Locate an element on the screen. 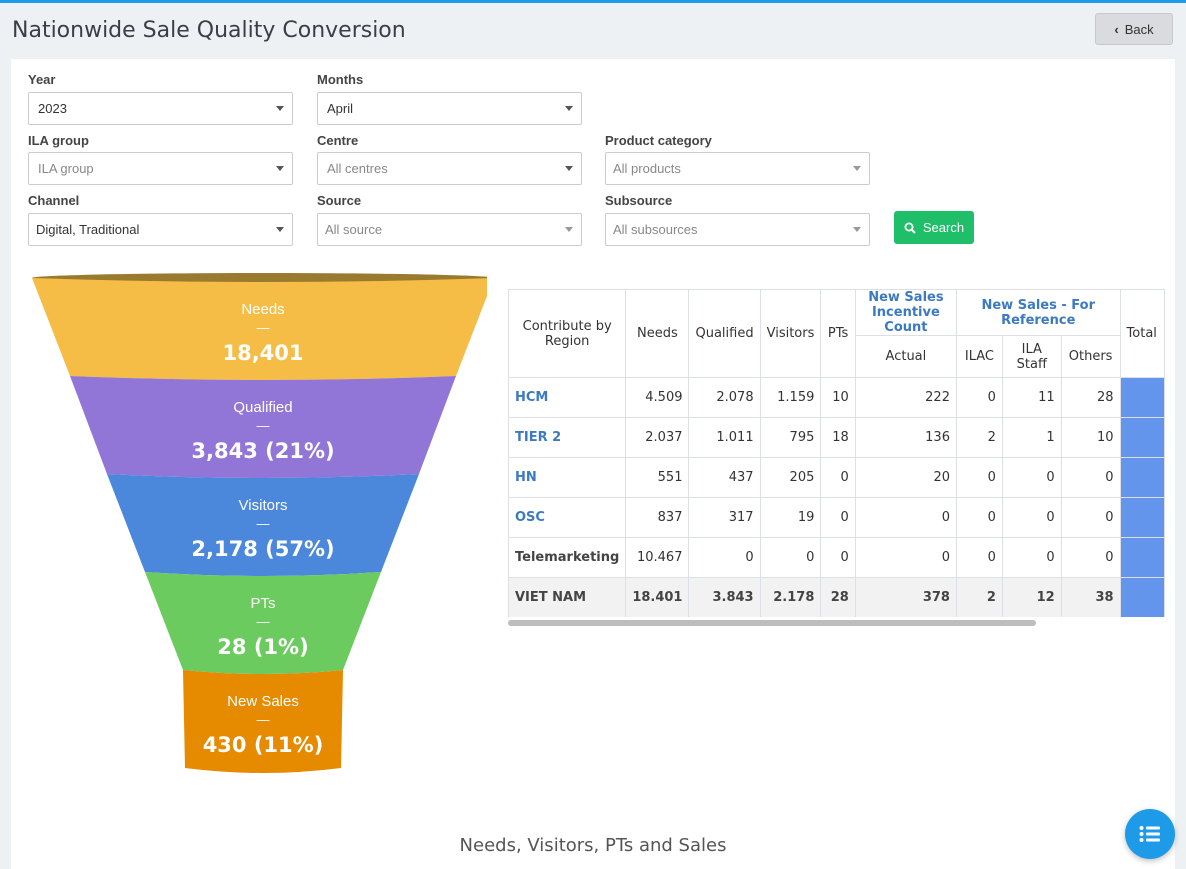 Image resolution: width=1186 pixels, height=869 pixels. menu-list-button is located at coordinates (1150, 834).